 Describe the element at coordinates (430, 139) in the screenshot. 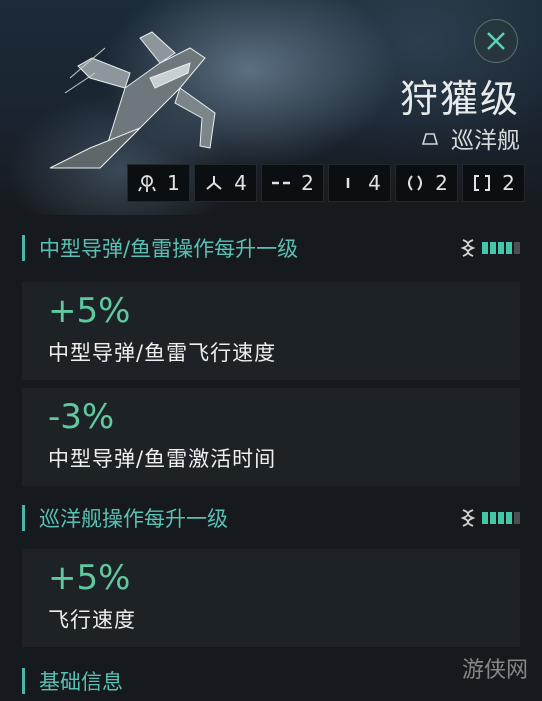

I see `cruiser-class-icon` at that location.